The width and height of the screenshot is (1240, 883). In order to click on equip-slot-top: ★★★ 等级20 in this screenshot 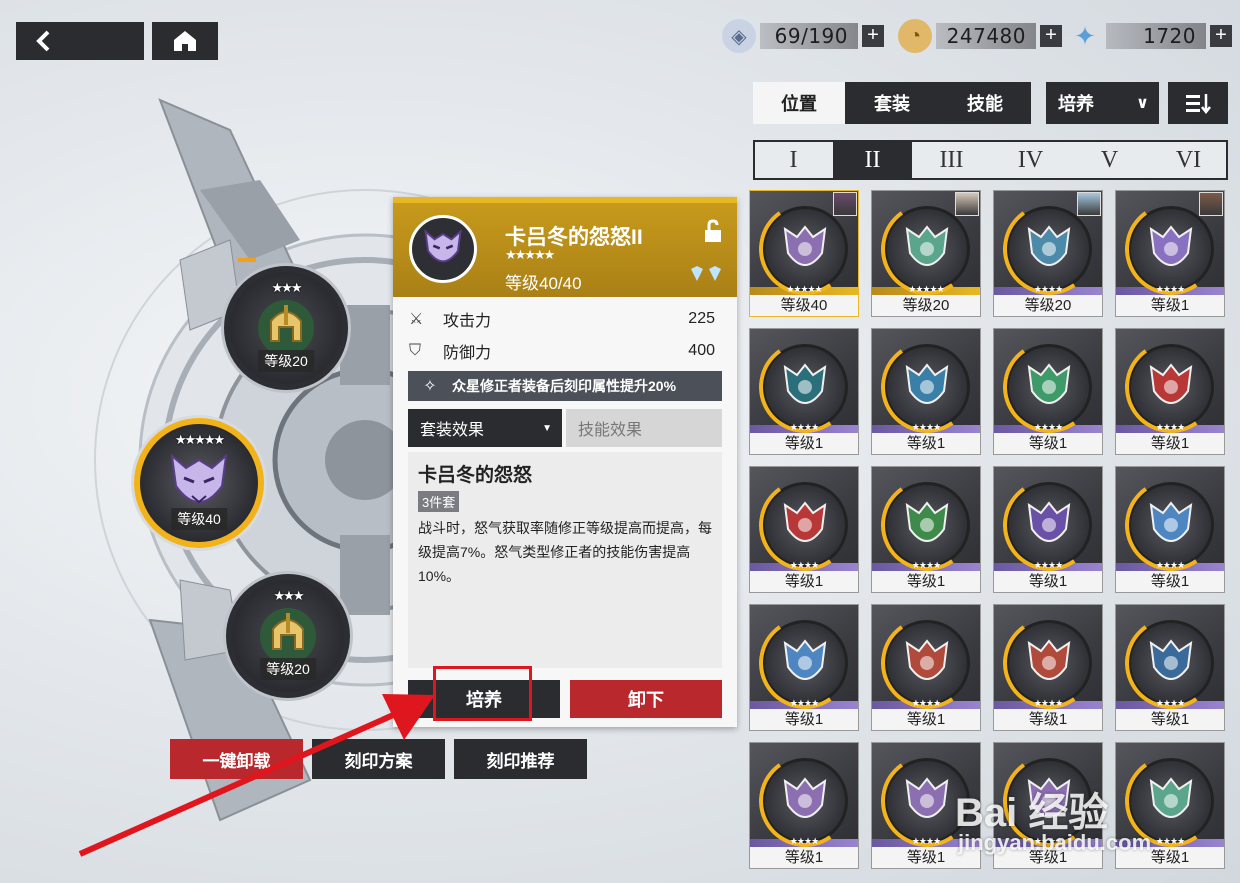, I will do `click(286, 328)`.